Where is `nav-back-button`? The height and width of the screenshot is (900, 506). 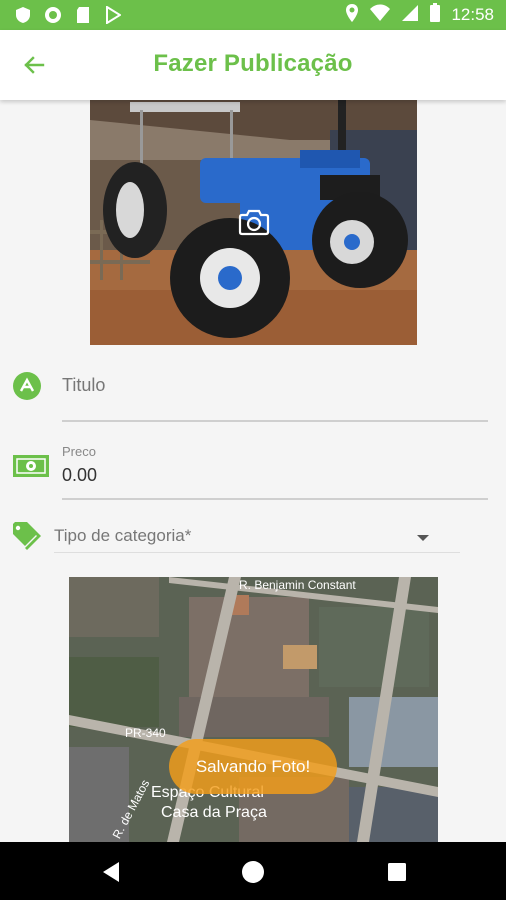
nav-back-button is located at coordinates (112, 872).